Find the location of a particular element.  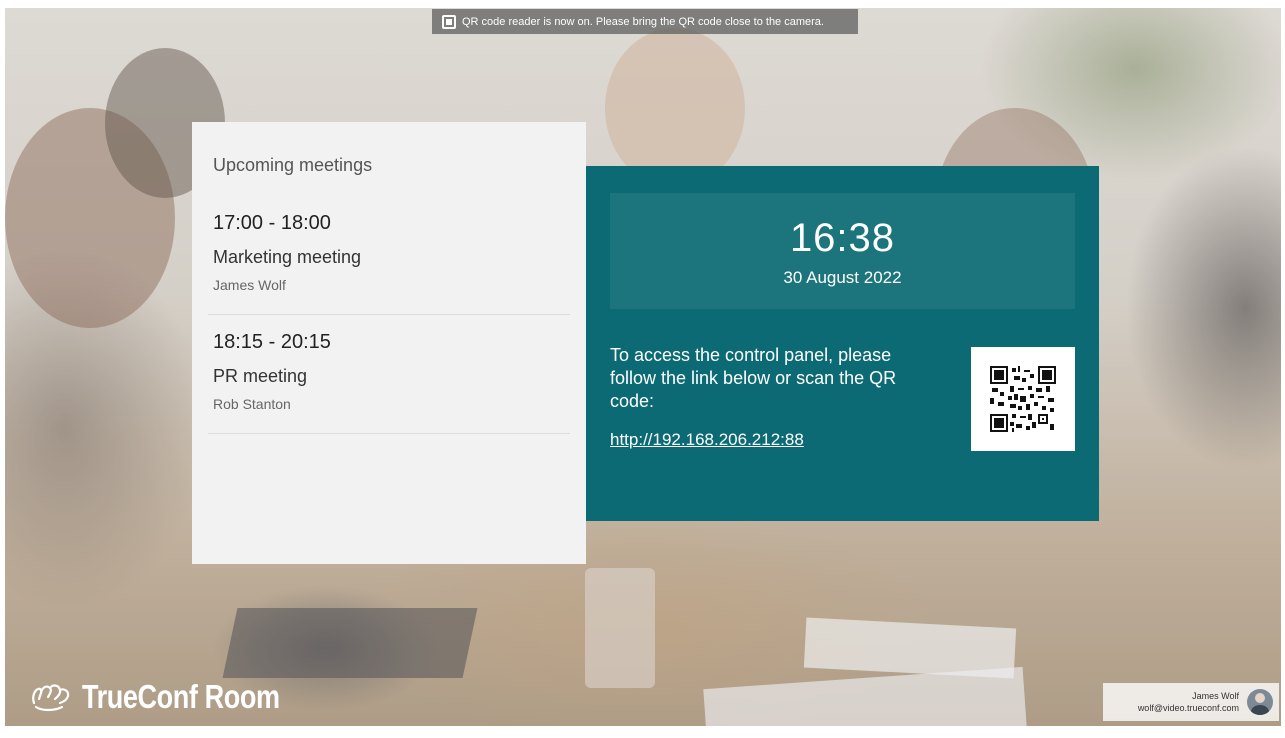

meeting-time: 18:15 - 20:15 is located at coordinates (272, 342).